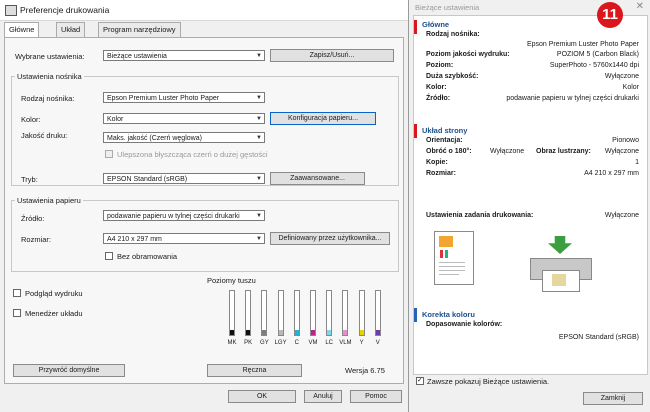 The image size is (650, 412). I want to click on selected-settings-select: Bieżące ustawienia ▼, so click(184, 55).